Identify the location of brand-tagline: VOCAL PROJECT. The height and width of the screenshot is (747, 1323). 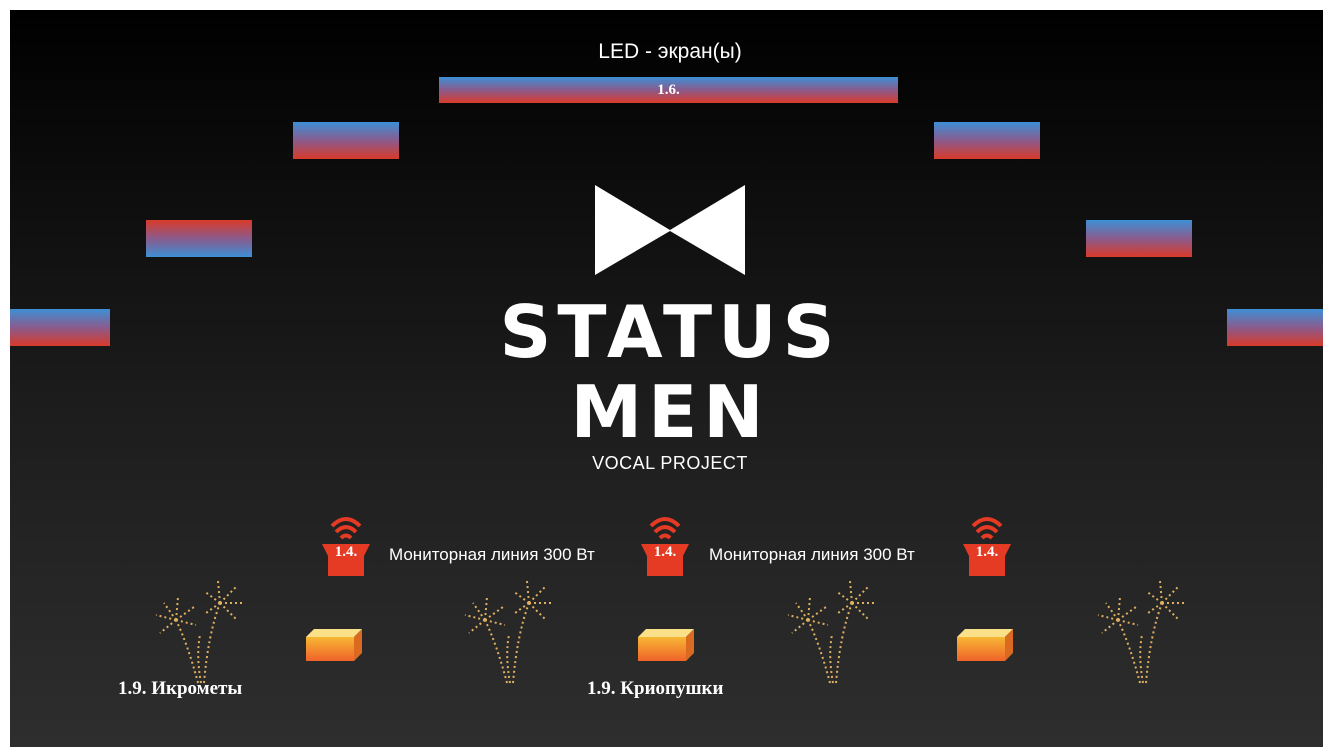
(670, 463).